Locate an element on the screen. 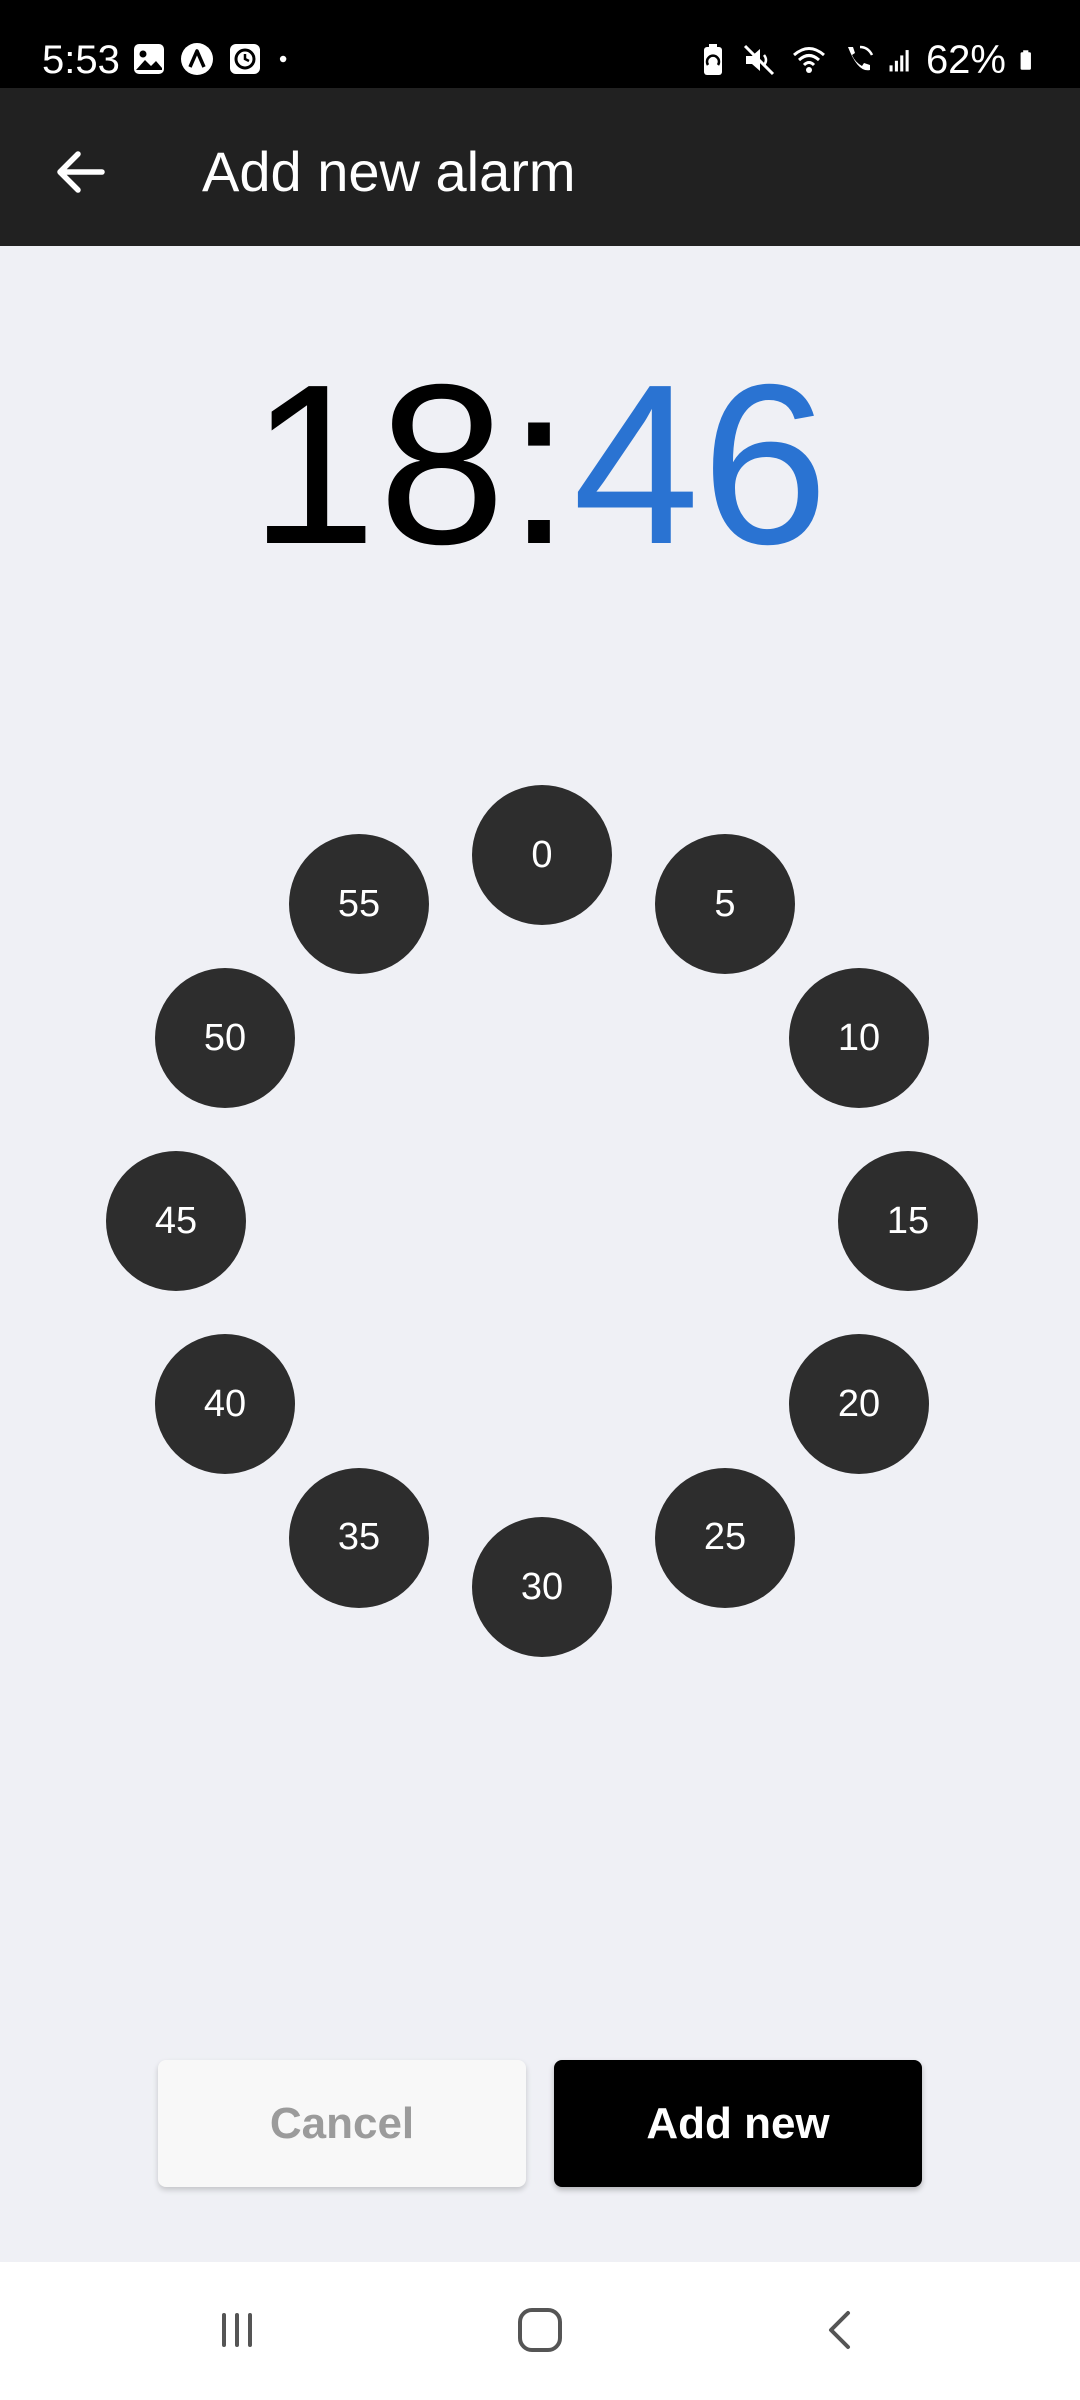 This screenshot has height=2400, width=1080. dial-minute-30: 30 is located at coordinates (542, 1587).